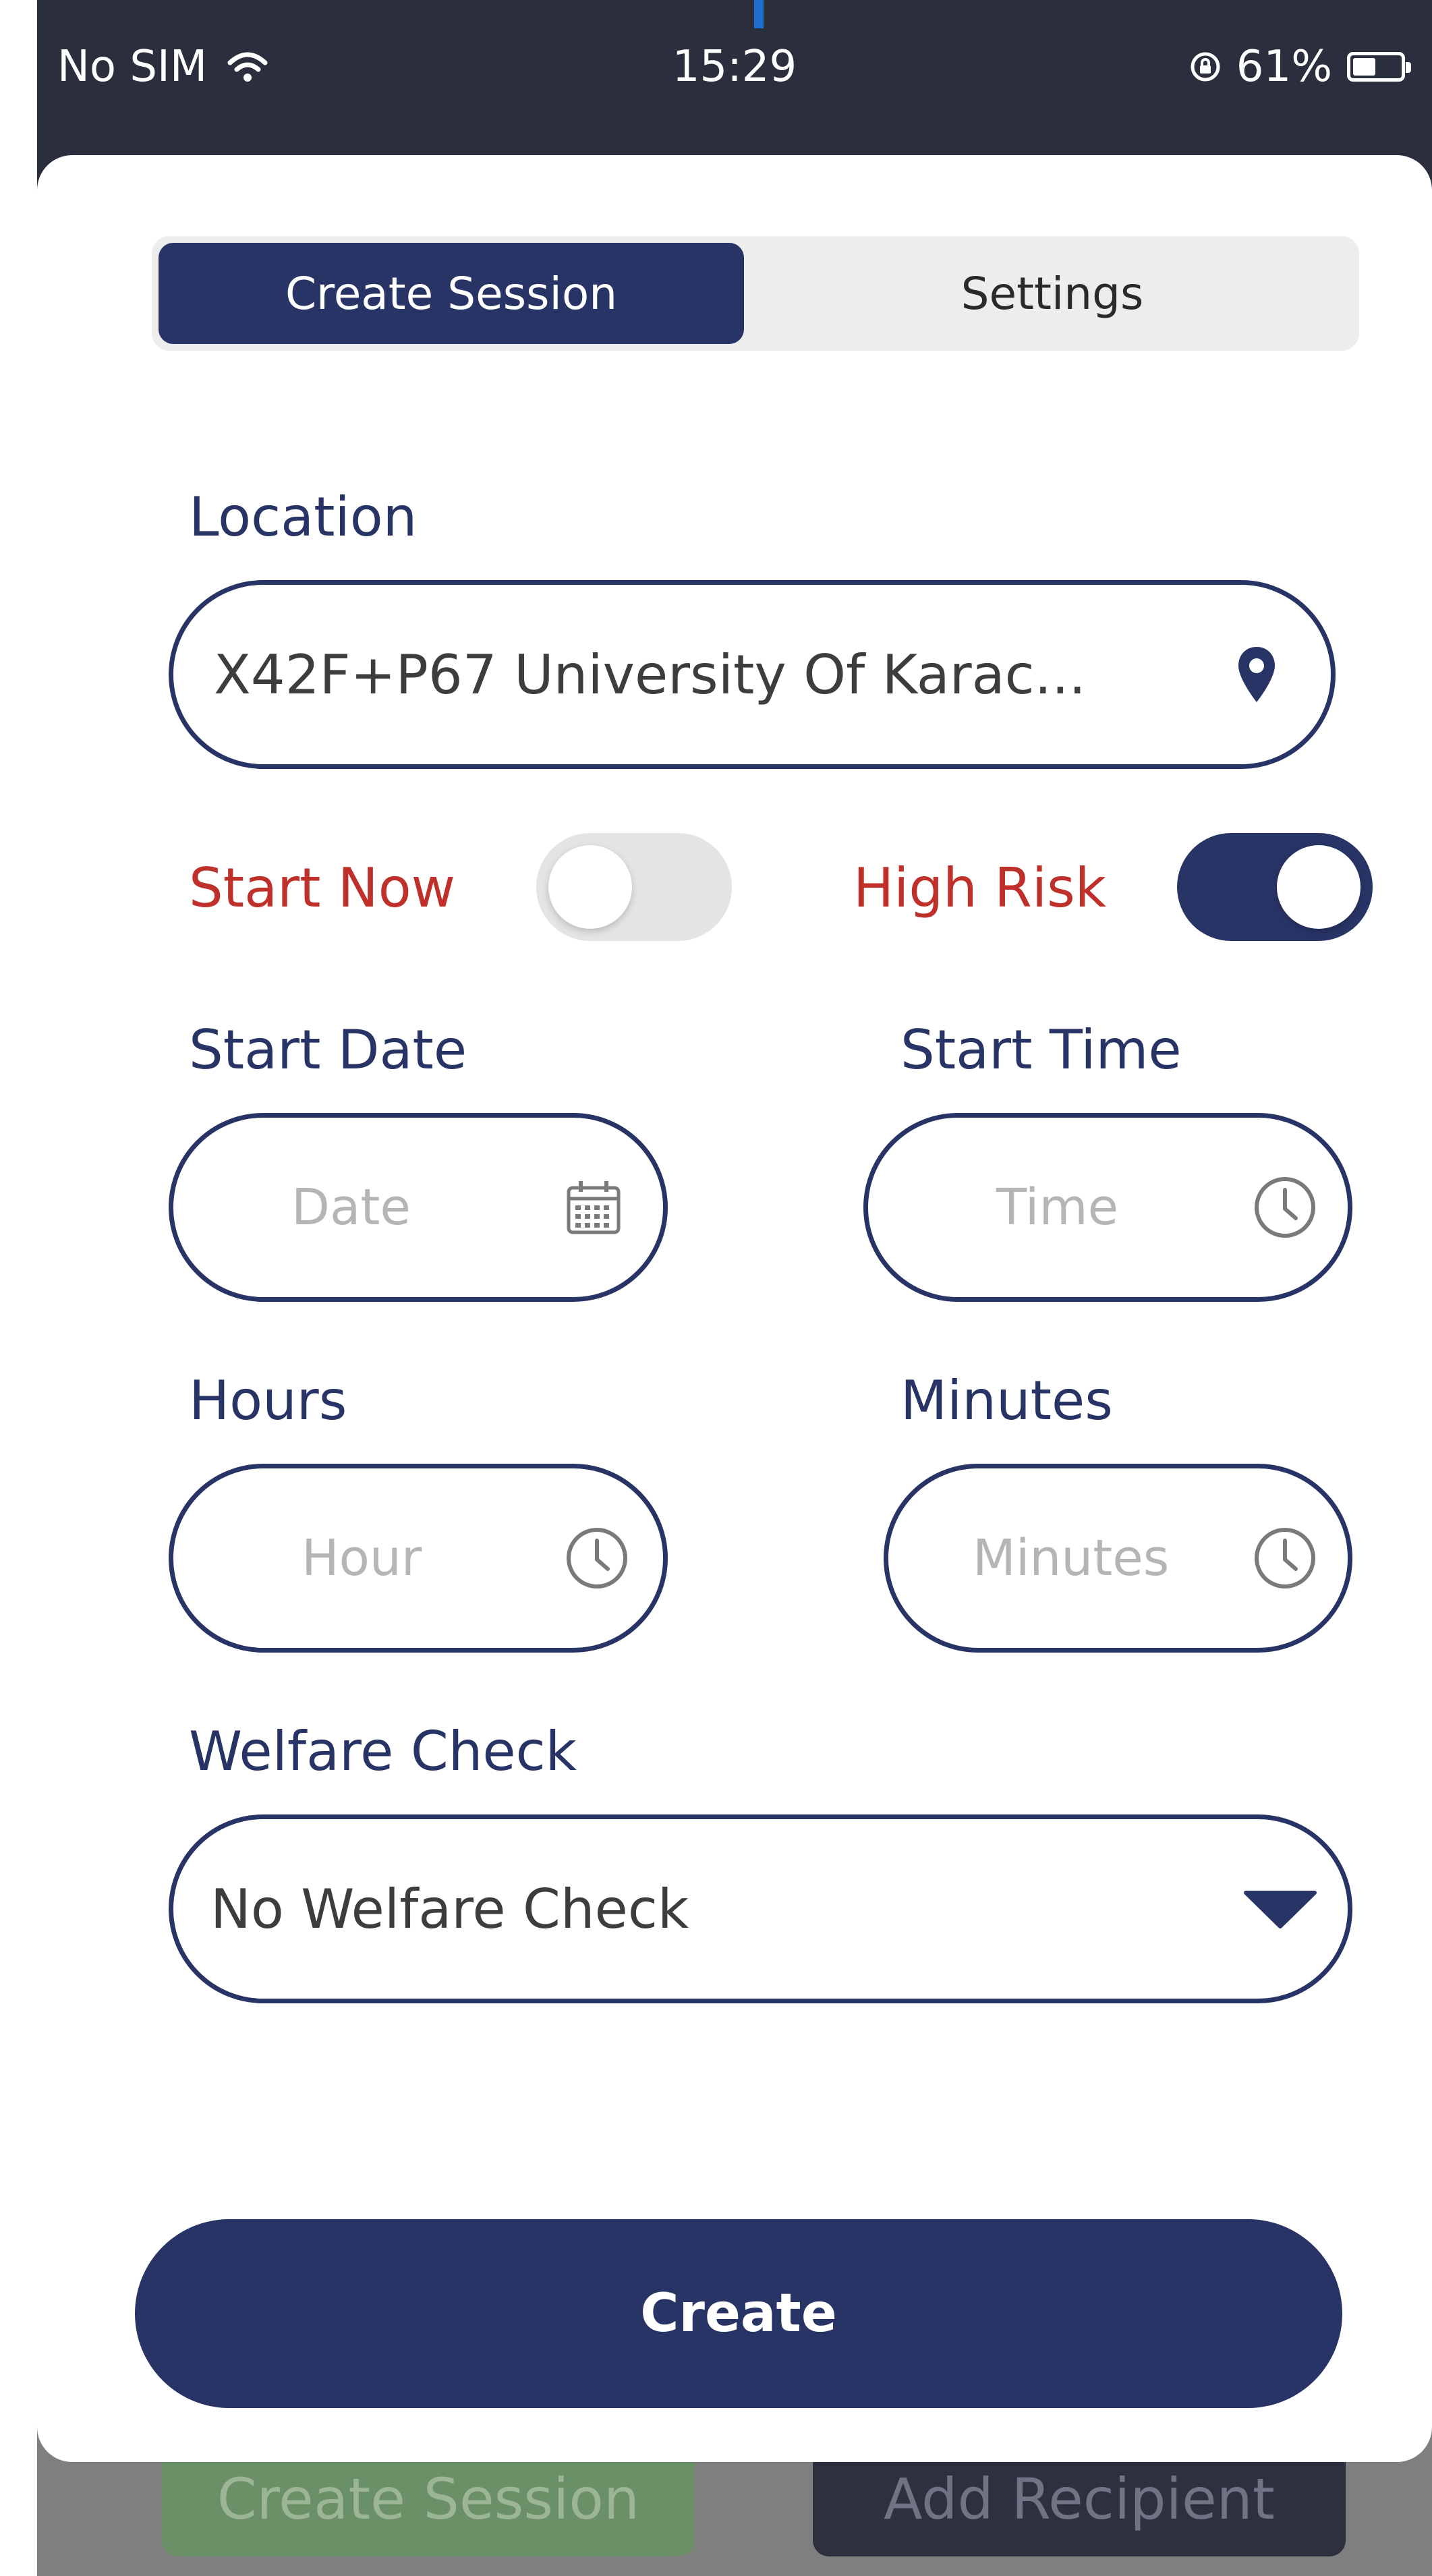  What do you see at coordinates (590, 887) in the screenshot?
I see `start-now-toggle-knob` at bounding box center [590, 887].